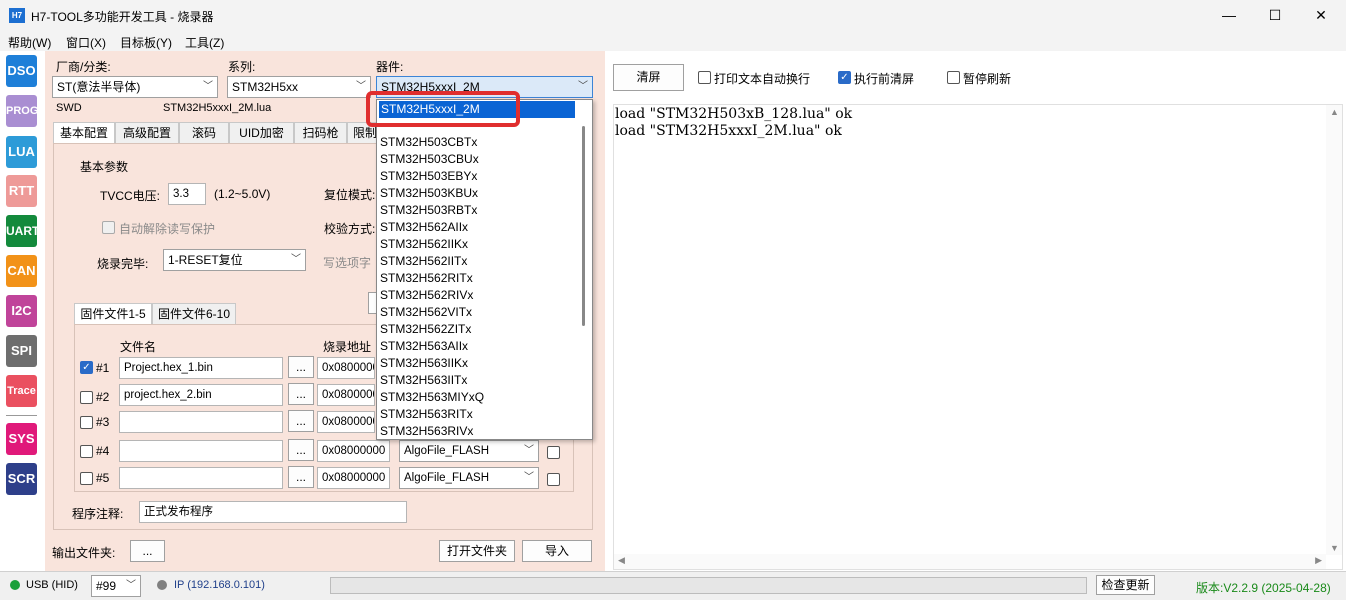 The height and width of the screenshot is (600, 1346). Describe the element at coordinates (844, 77) in the screenshot. I see `clear-before-run-checkbox: ✓` at that location.